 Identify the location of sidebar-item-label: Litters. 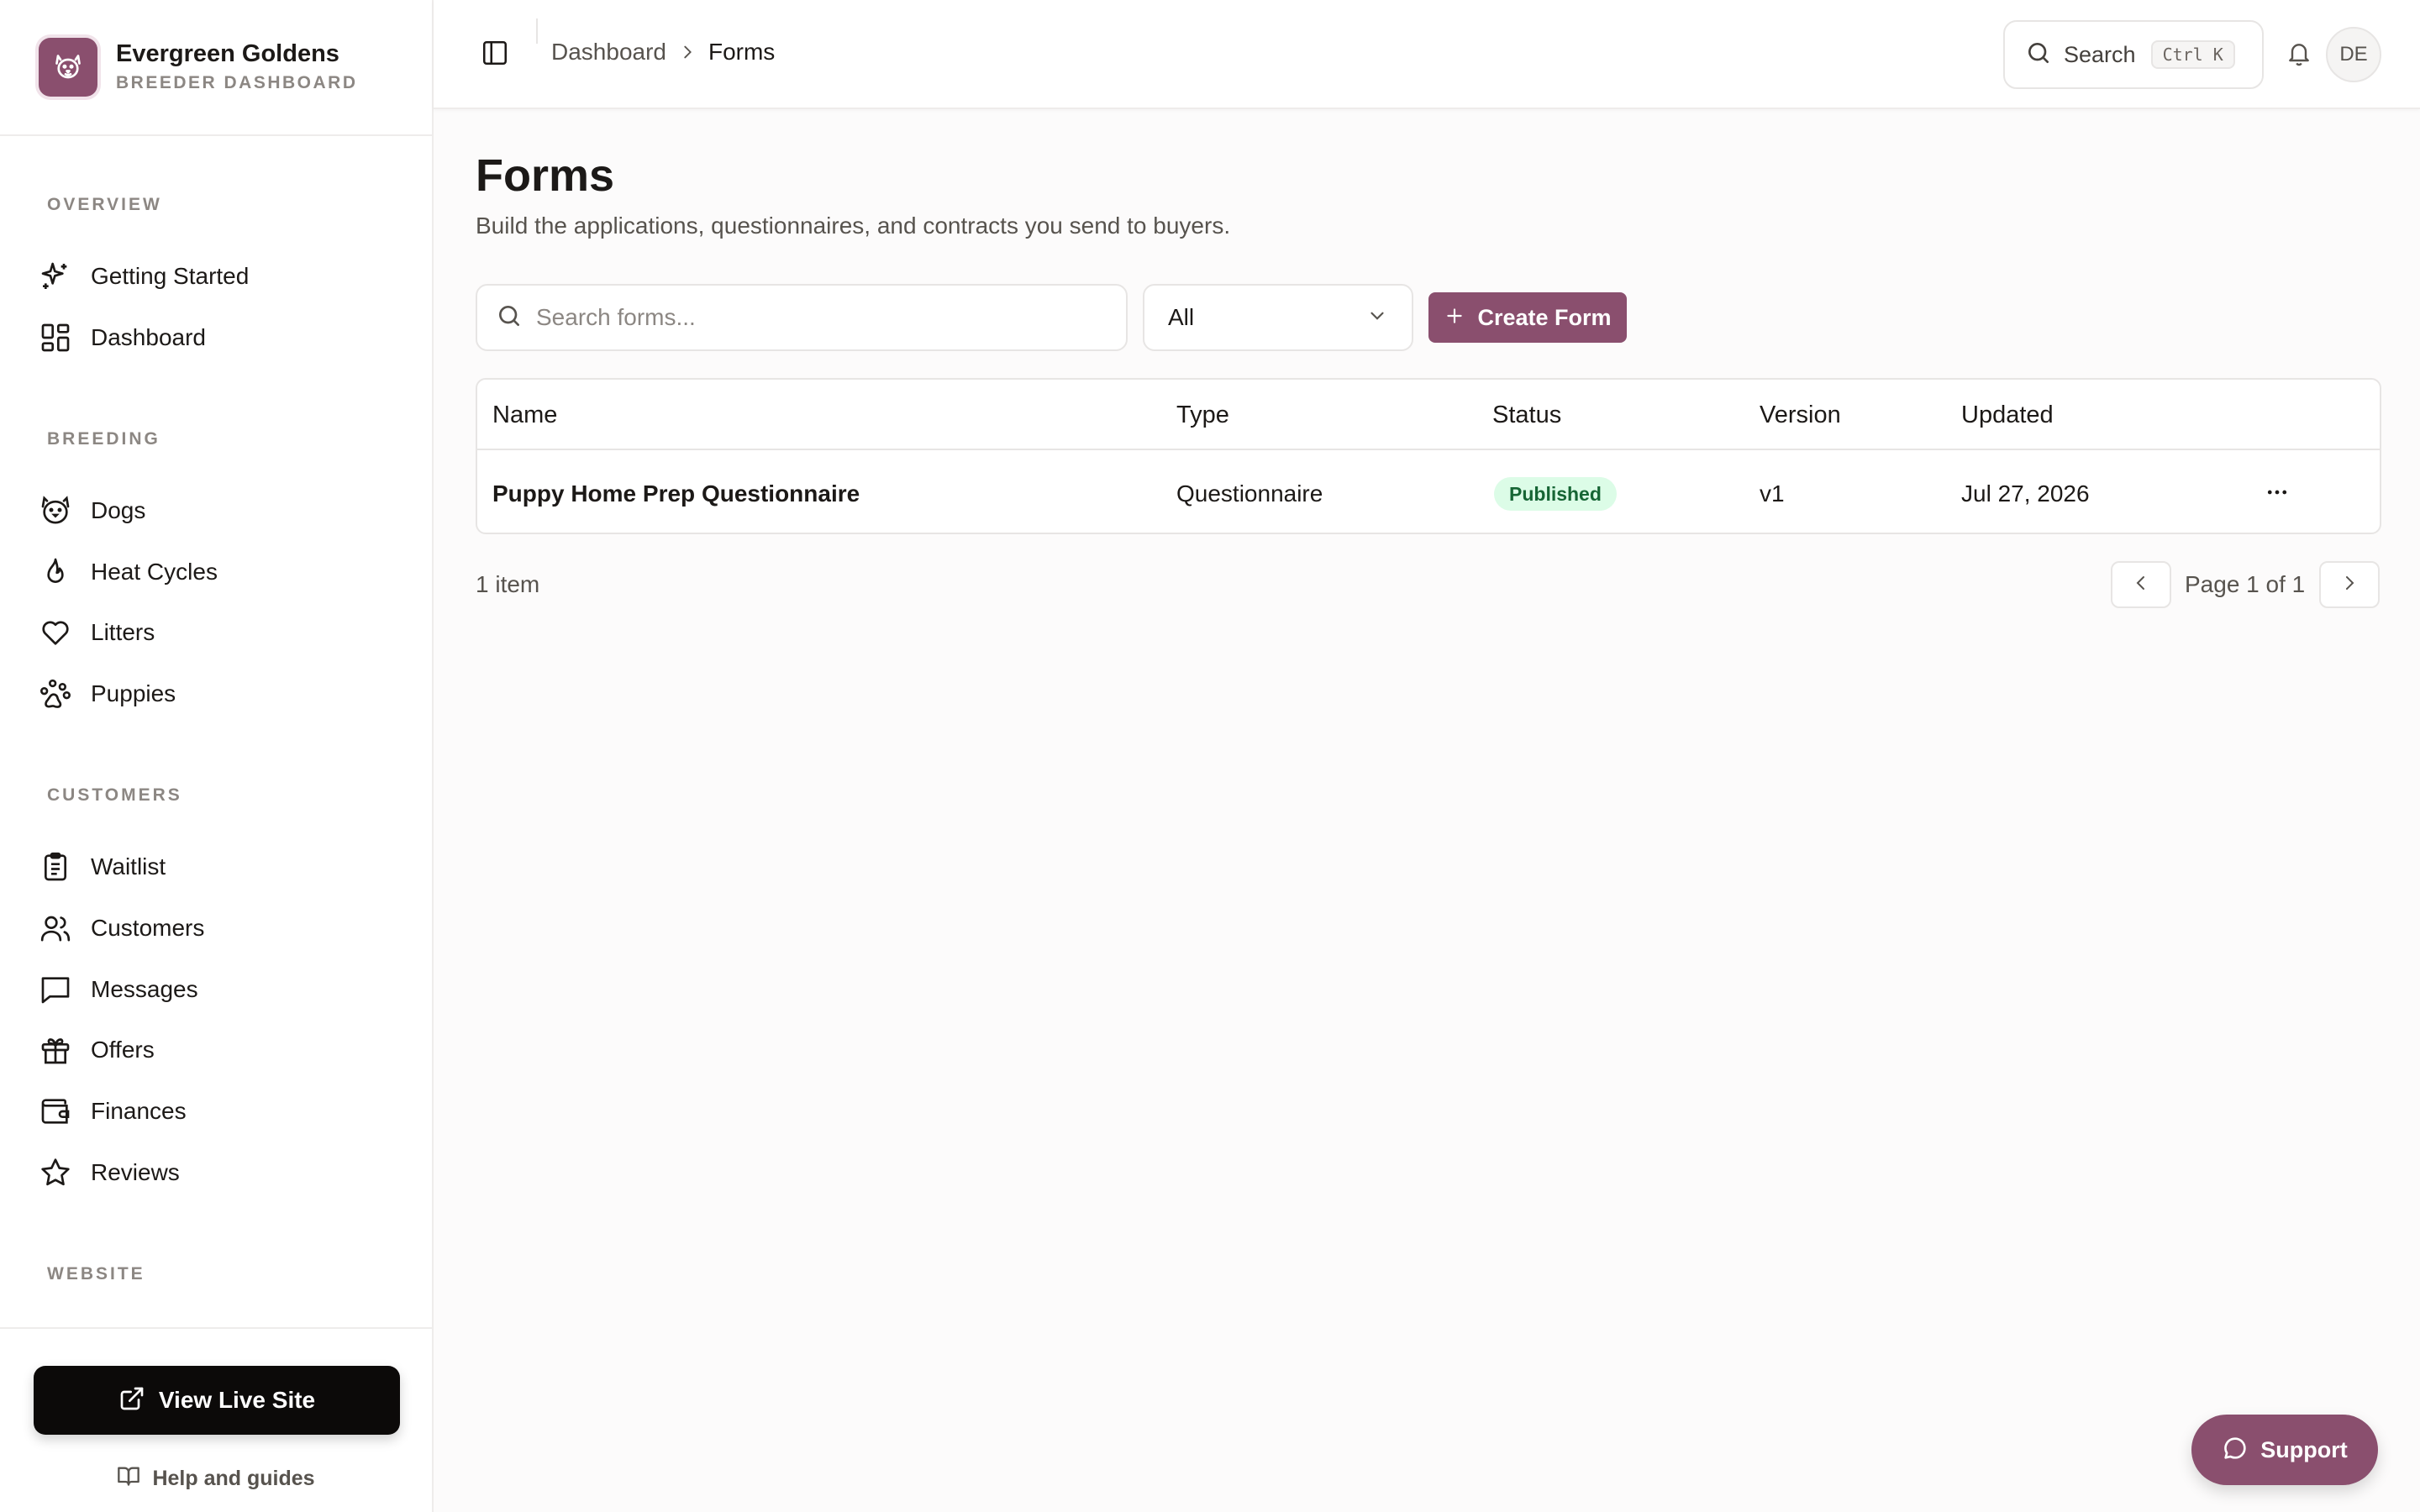
(123, 632).